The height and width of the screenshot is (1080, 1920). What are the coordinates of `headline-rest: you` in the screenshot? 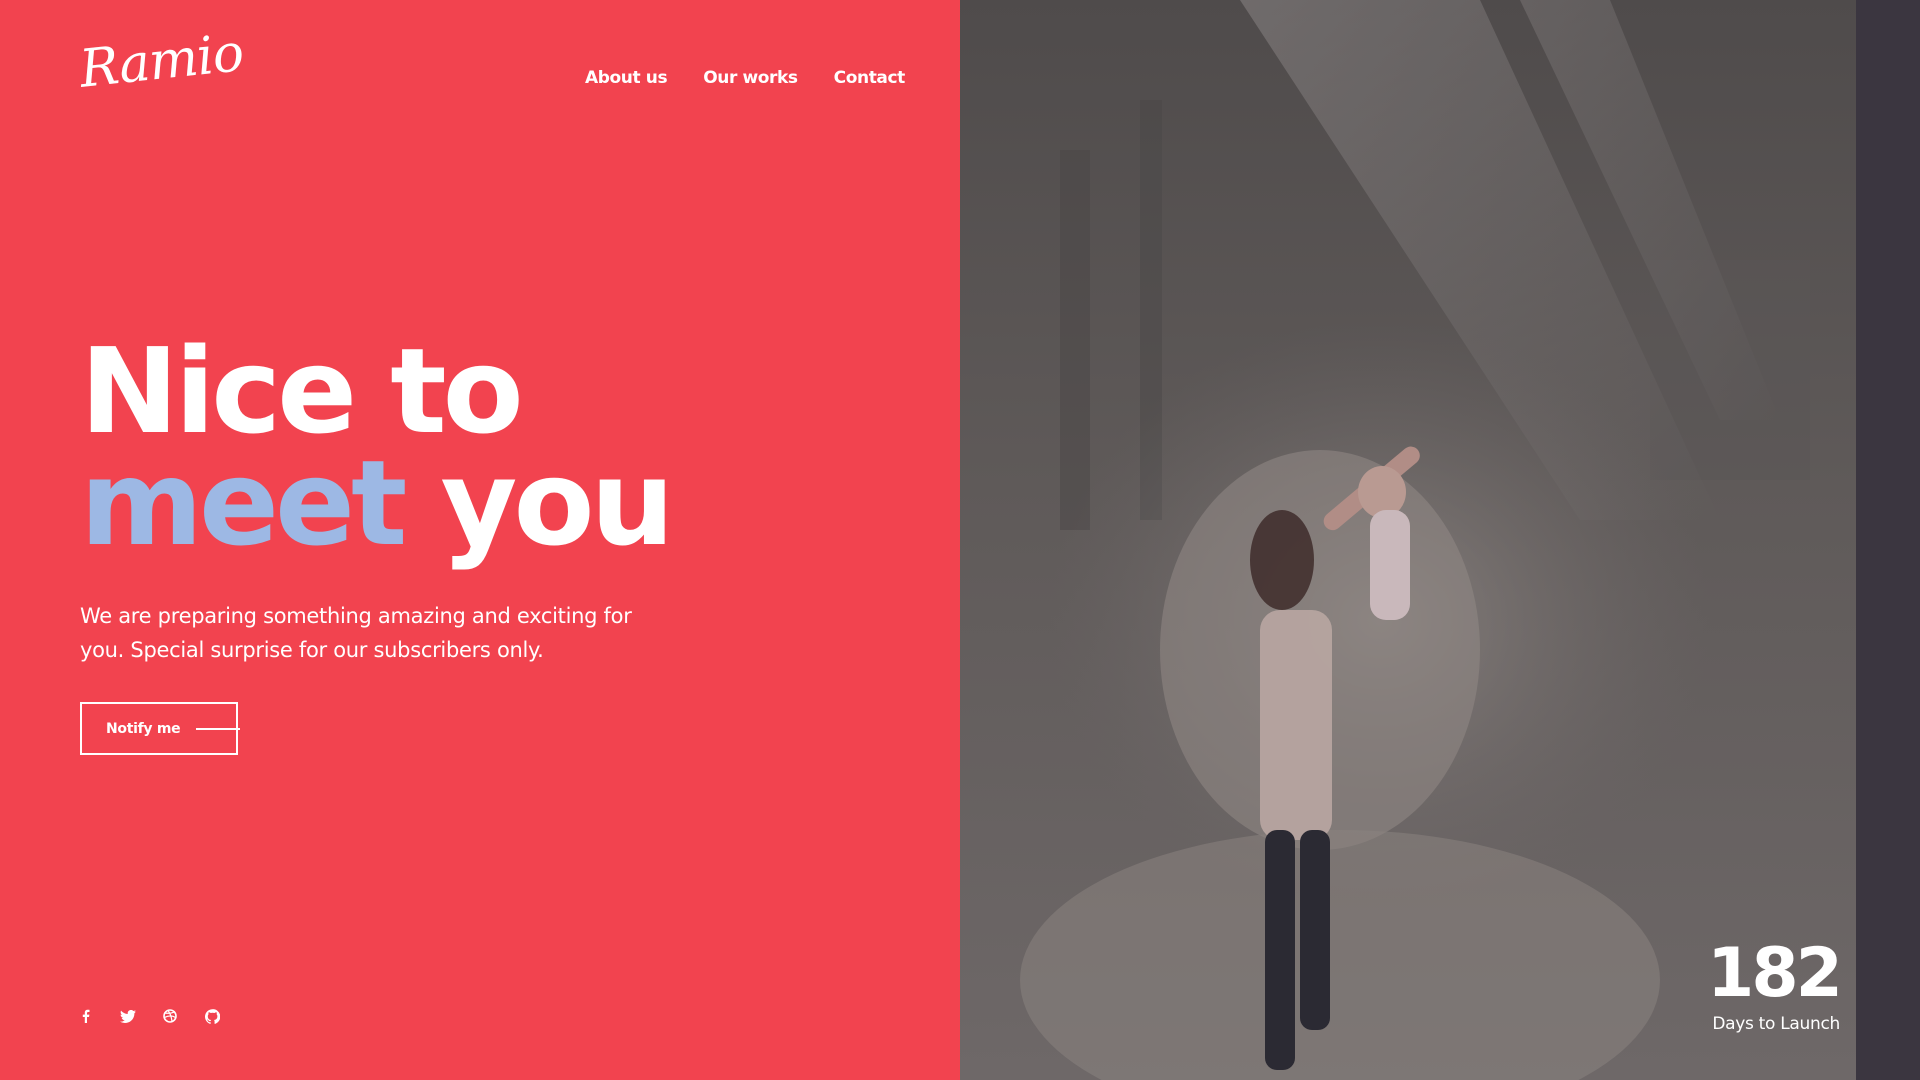 It's located at (539, 503).